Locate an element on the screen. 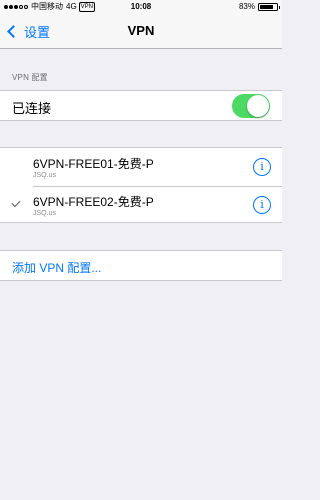 This screenshot has width=320, height=500. page-title: VPN is located at coordinates (141, 30).